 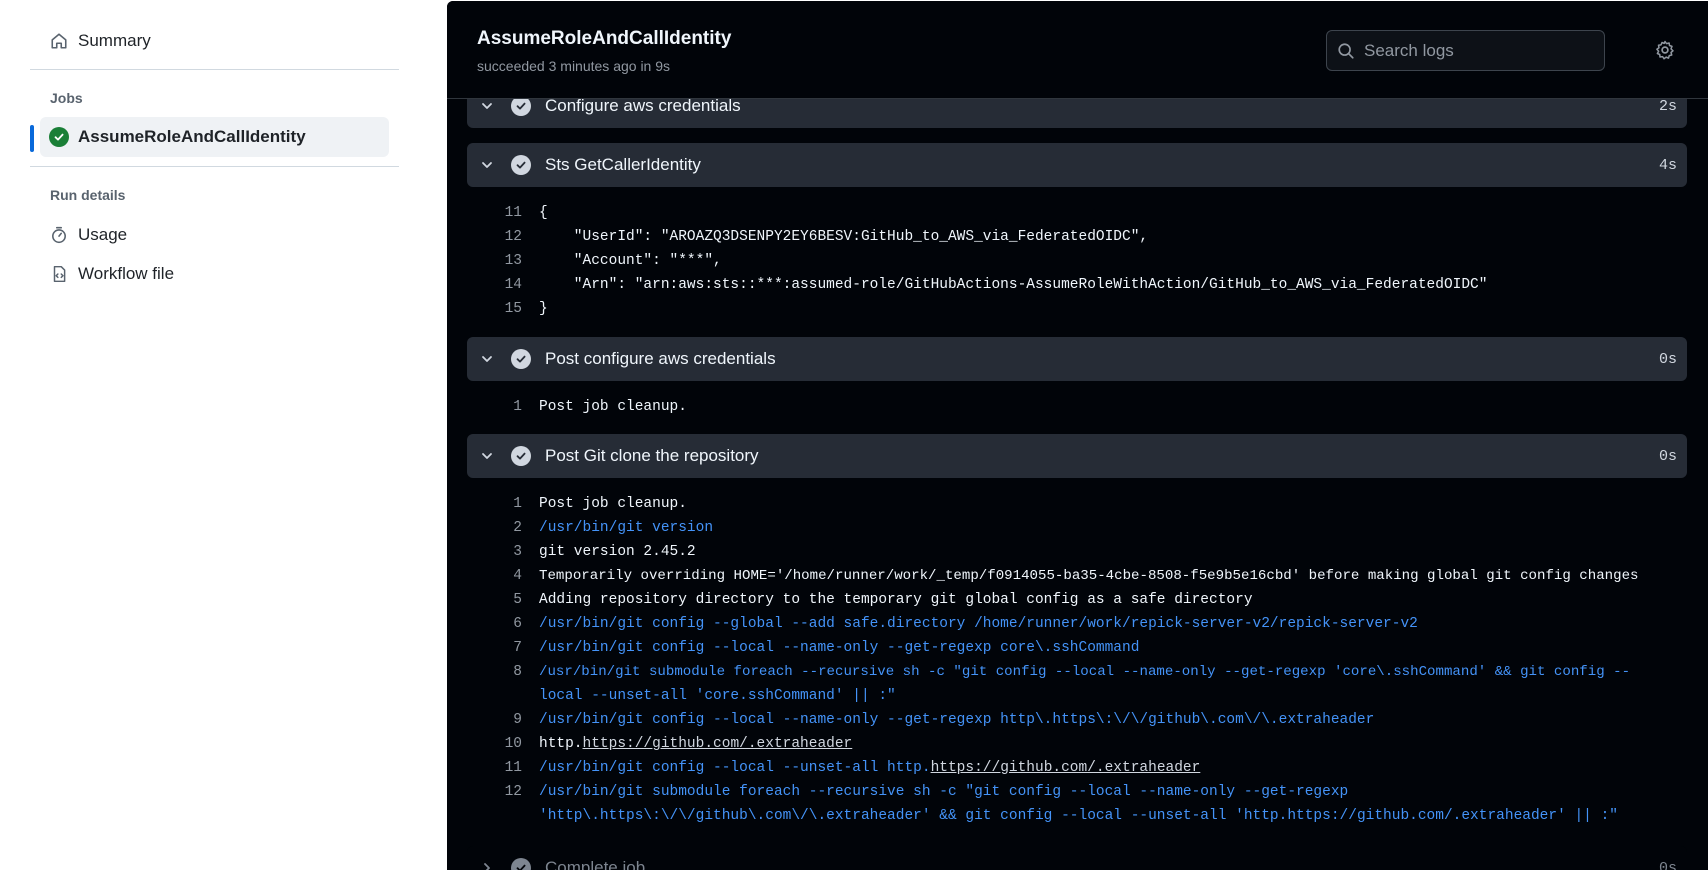 I want to click on log-line-number: 15, so click(x=494, y=309).